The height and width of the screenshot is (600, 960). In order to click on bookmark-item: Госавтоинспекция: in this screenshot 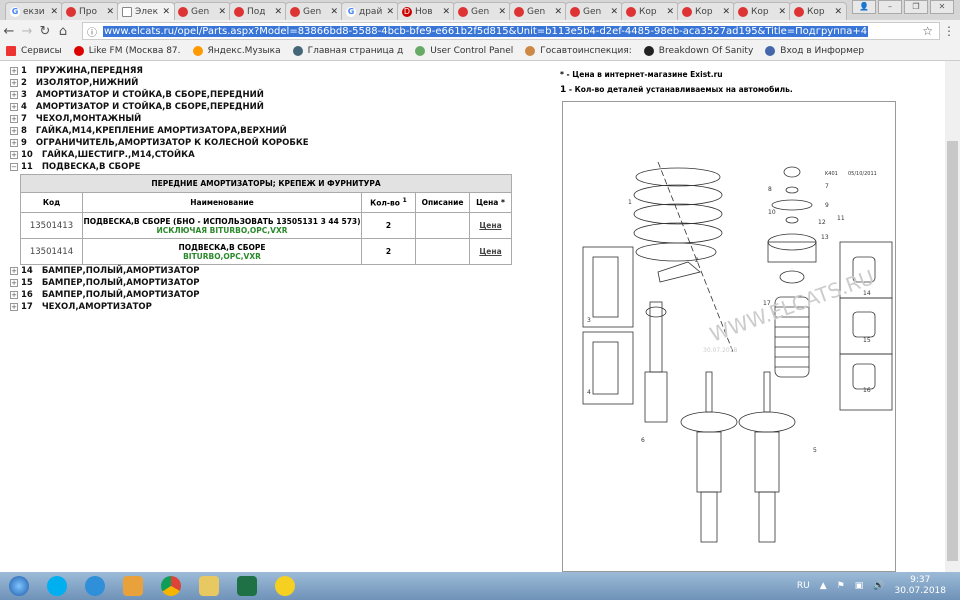, I will do `click(578, 51)`.